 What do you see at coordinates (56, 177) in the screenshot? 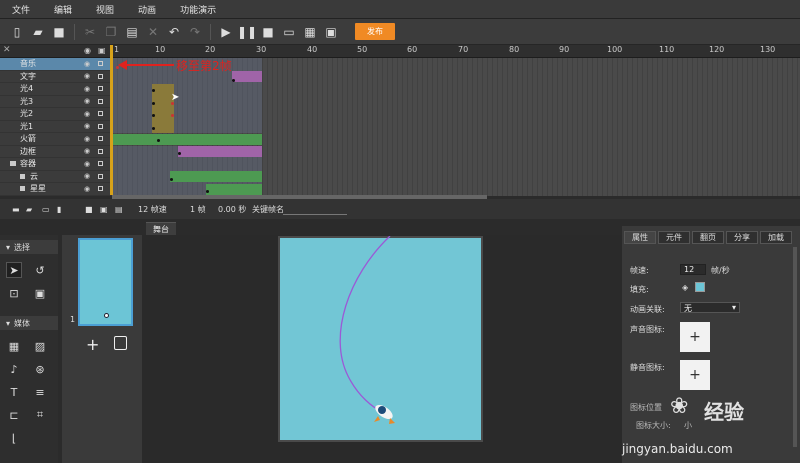
I see `layer-row-cloud: 云 ◉` at bounding box center [56, 177].